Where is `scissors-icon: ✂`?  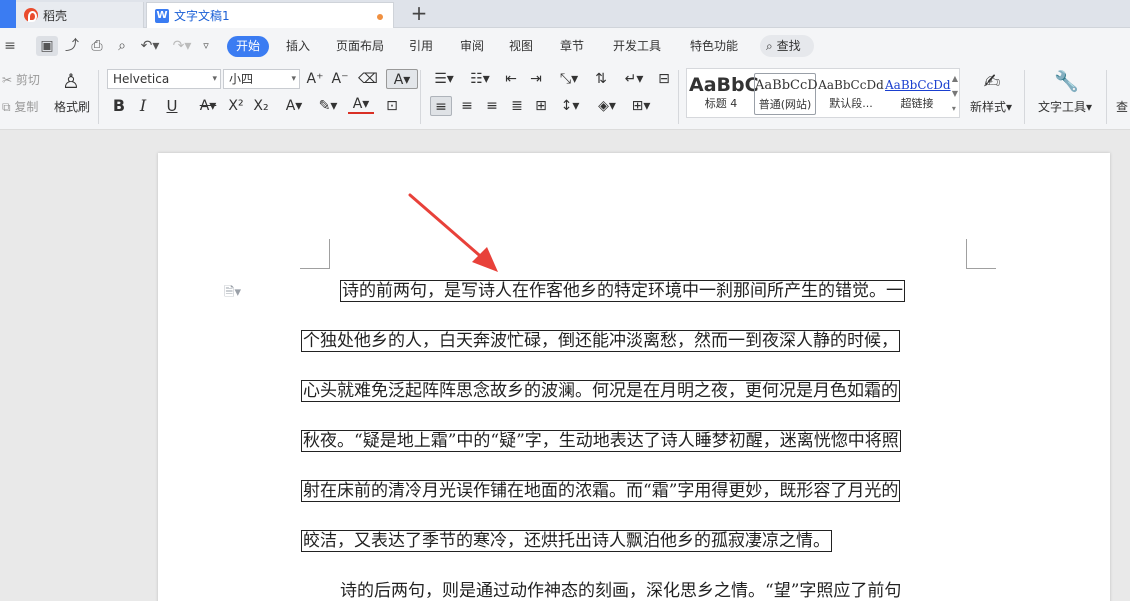 scissors-icon: ✂ is located at coordinates (7, 80).